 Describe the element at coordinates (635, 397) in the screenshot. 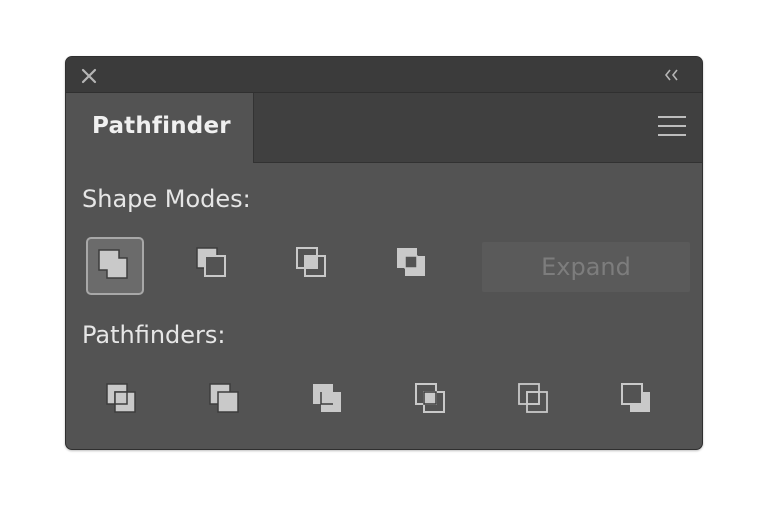

I see `minus-back-icon` at that location.